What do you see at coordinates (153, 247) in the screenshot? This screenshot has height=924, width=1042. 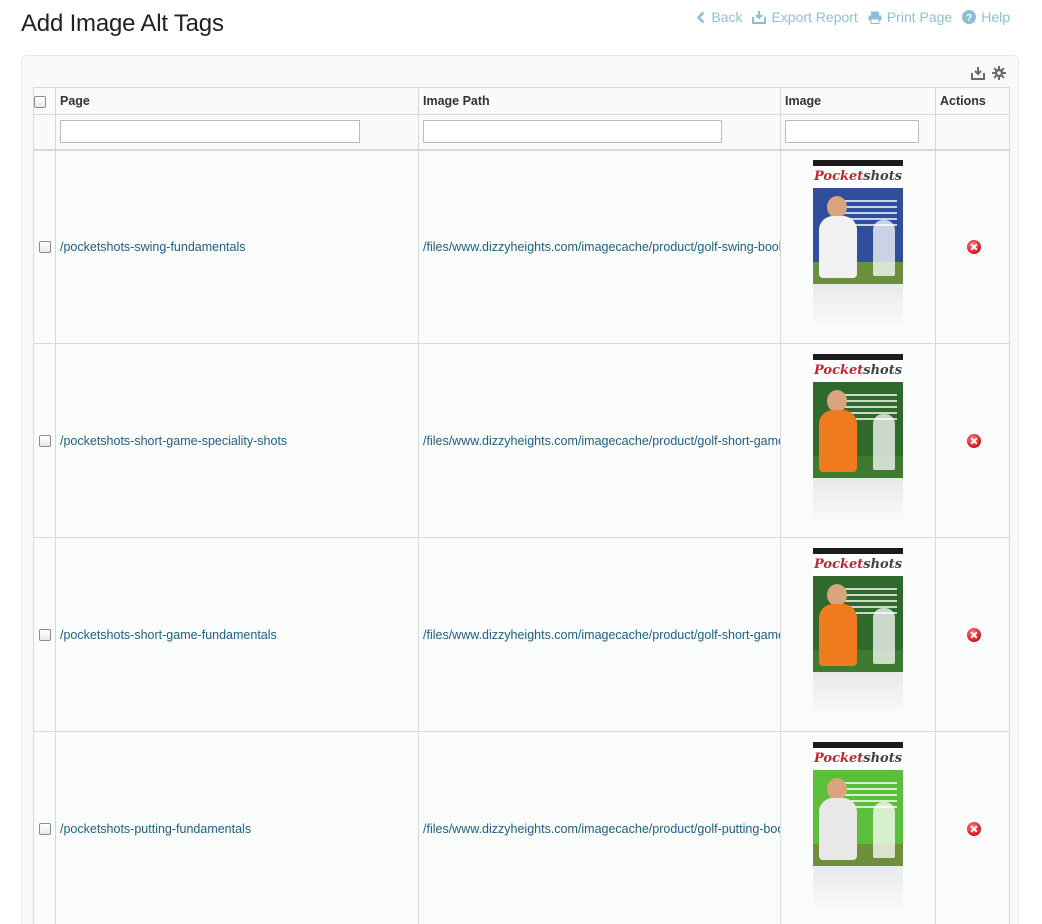 I see `page-link: /pocketshots-swing-fundamentals` at bounding box center [153, 247].